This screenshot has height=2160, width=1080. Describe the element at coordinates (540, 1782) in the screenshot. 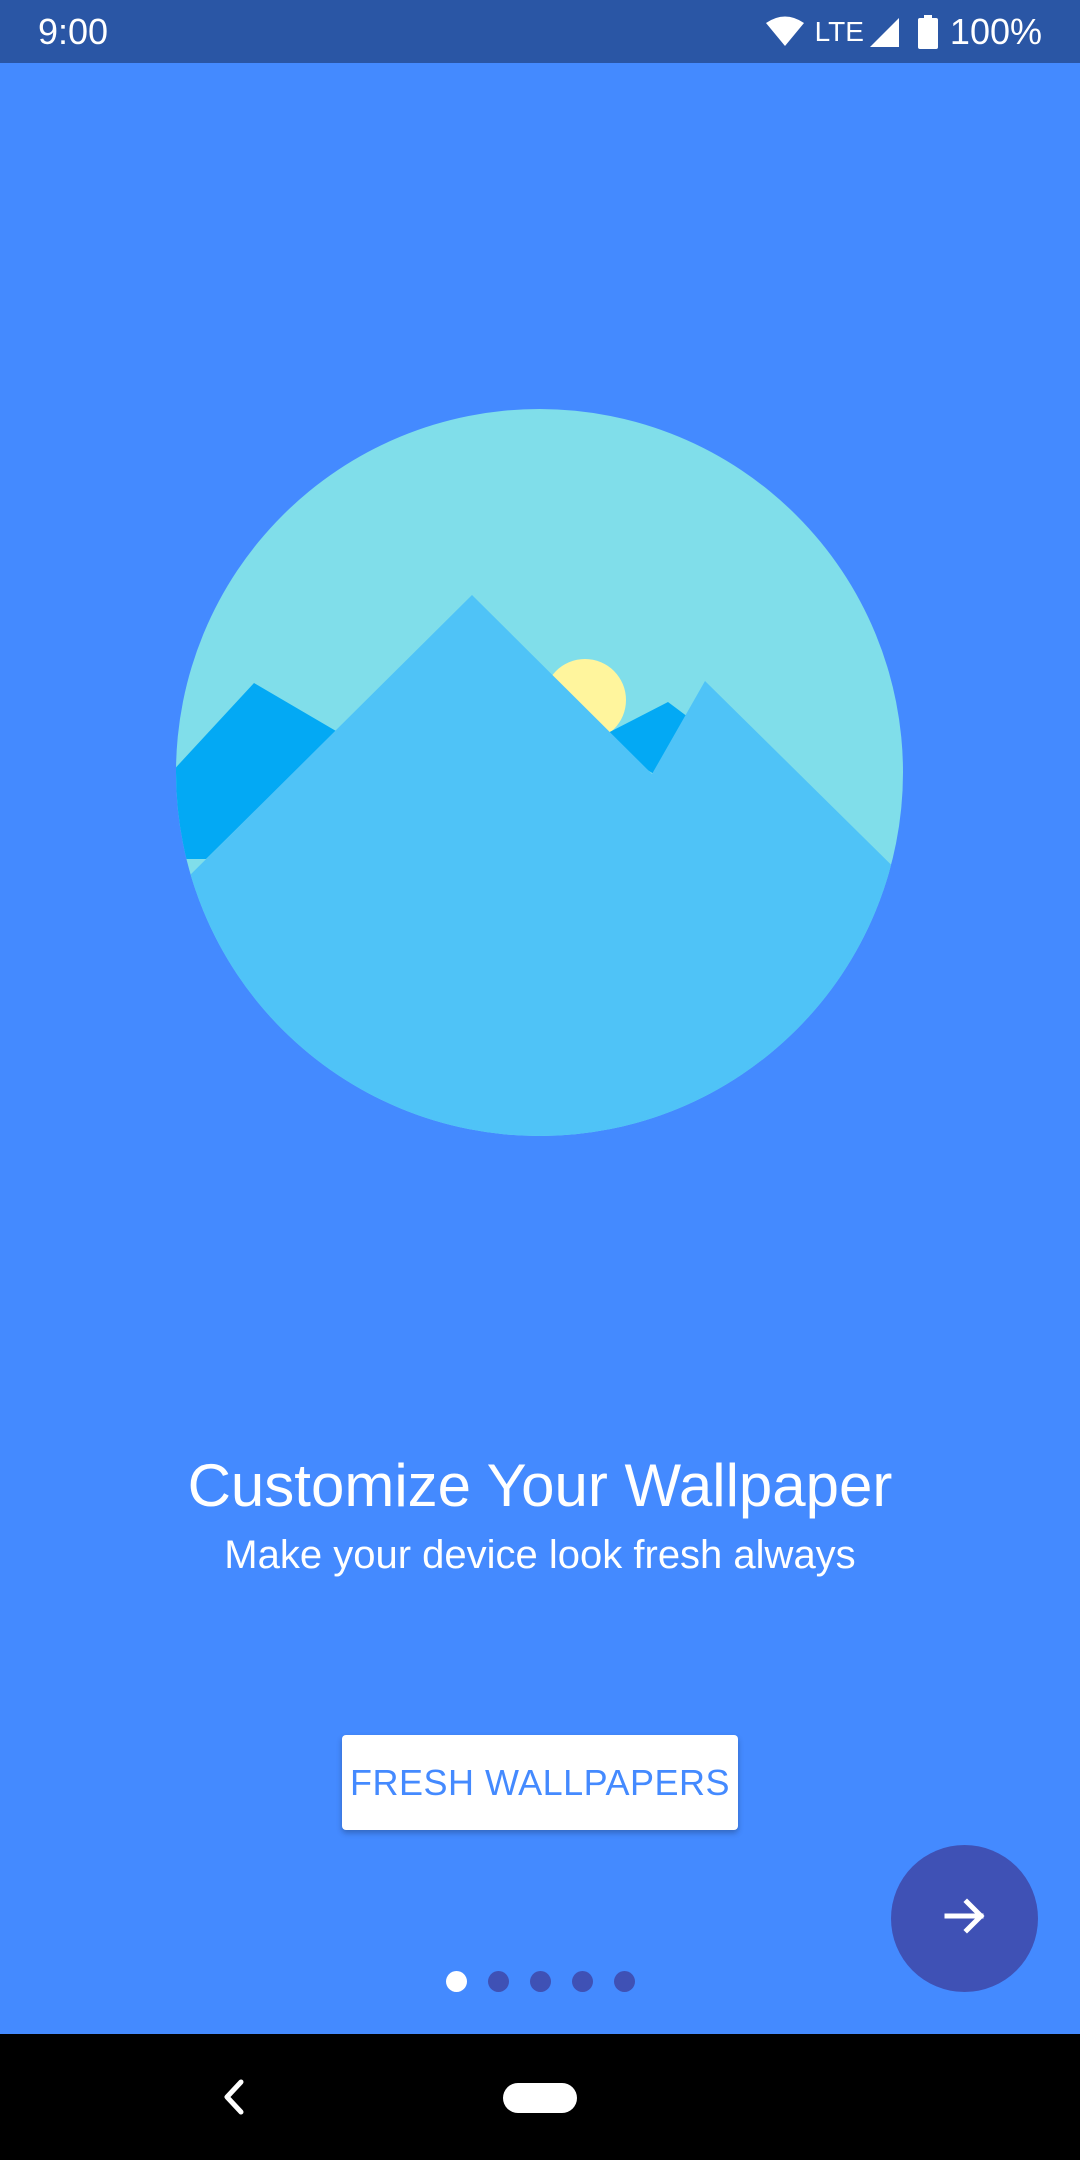

I see `fresh-wallpapers-button: FRESH WALLPAPERS` at that location.